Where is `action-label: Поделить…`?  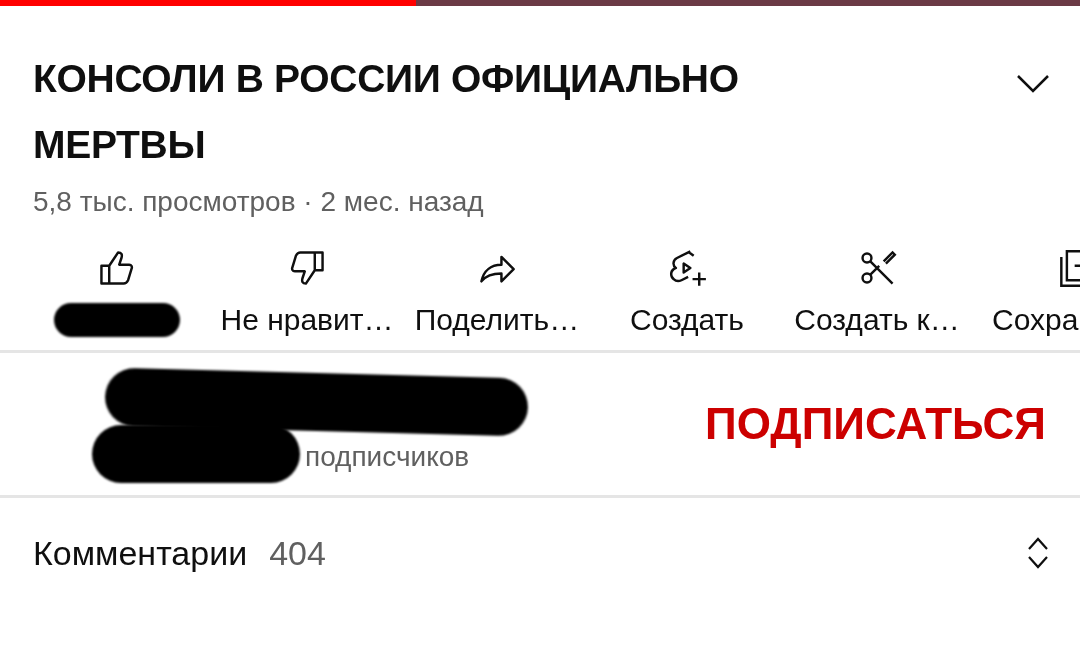
action-label: Поделить… is located at coordinates (497, 320).